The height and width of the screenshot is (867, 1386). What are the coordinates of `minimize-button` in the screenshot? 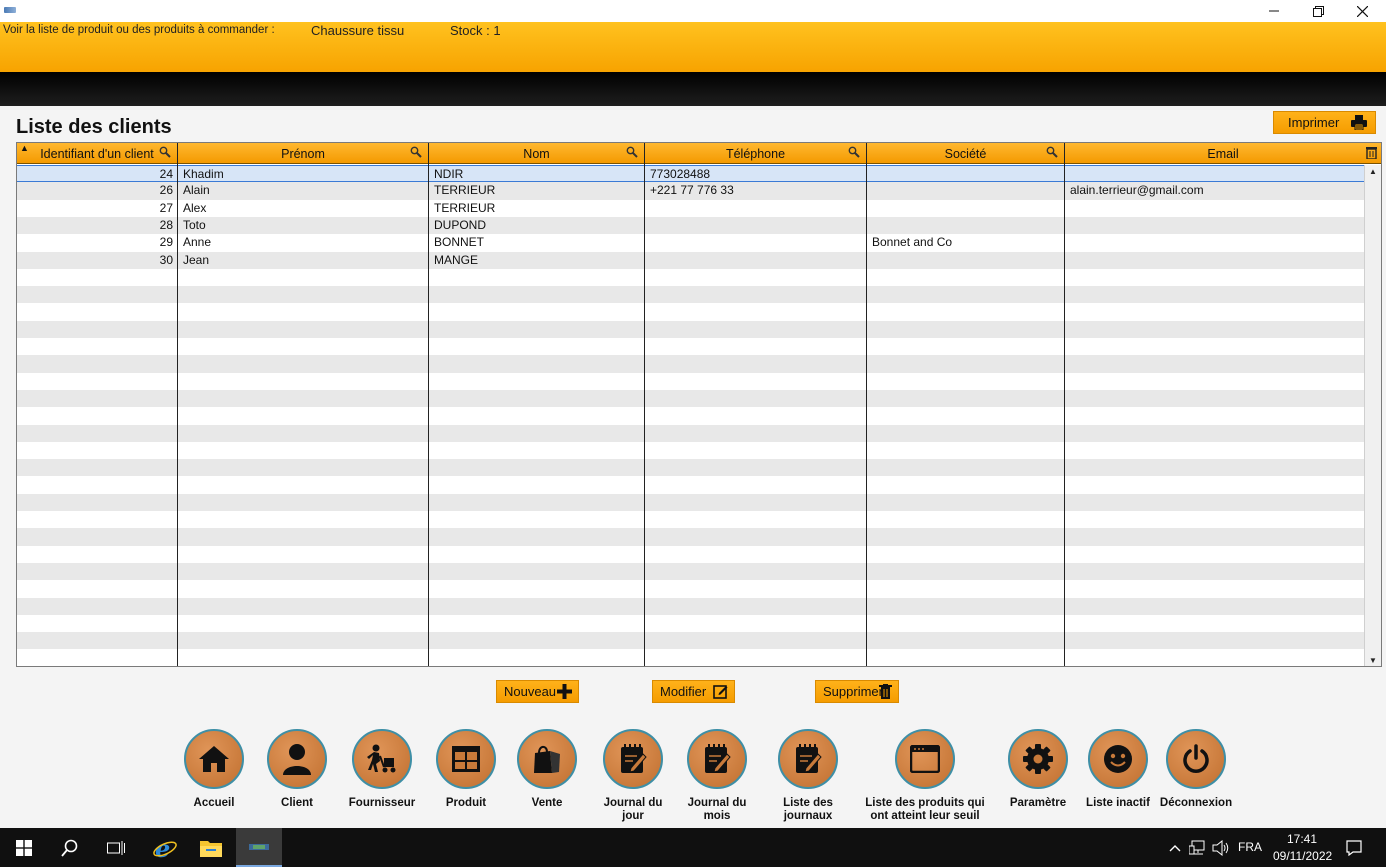 It's located at (1274, 11).